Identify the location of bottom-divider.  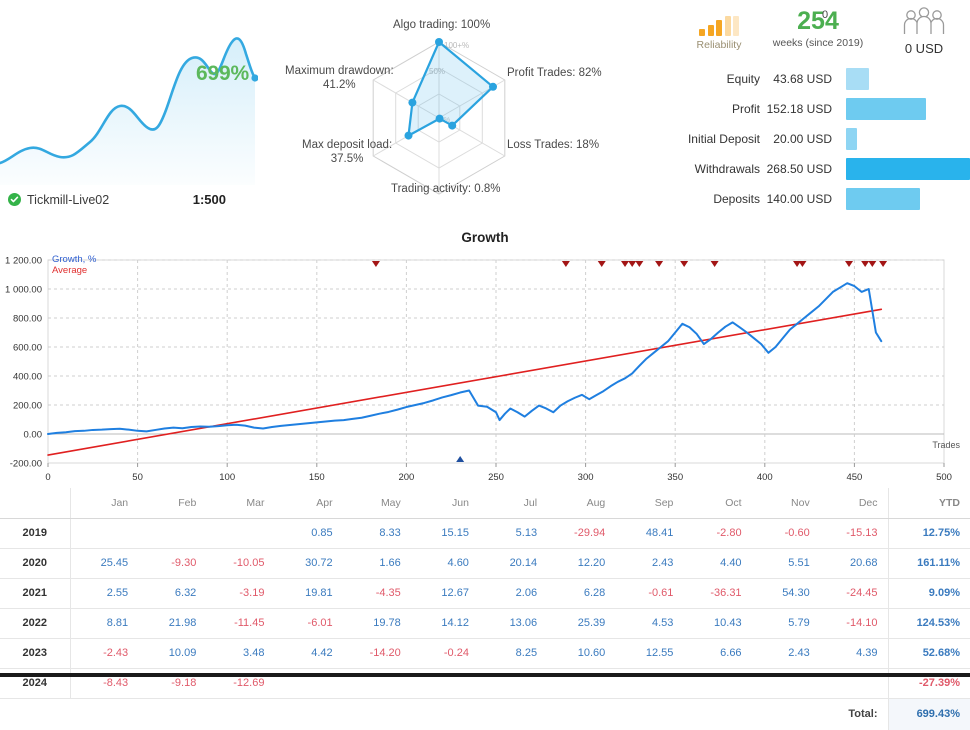
(485, 675).